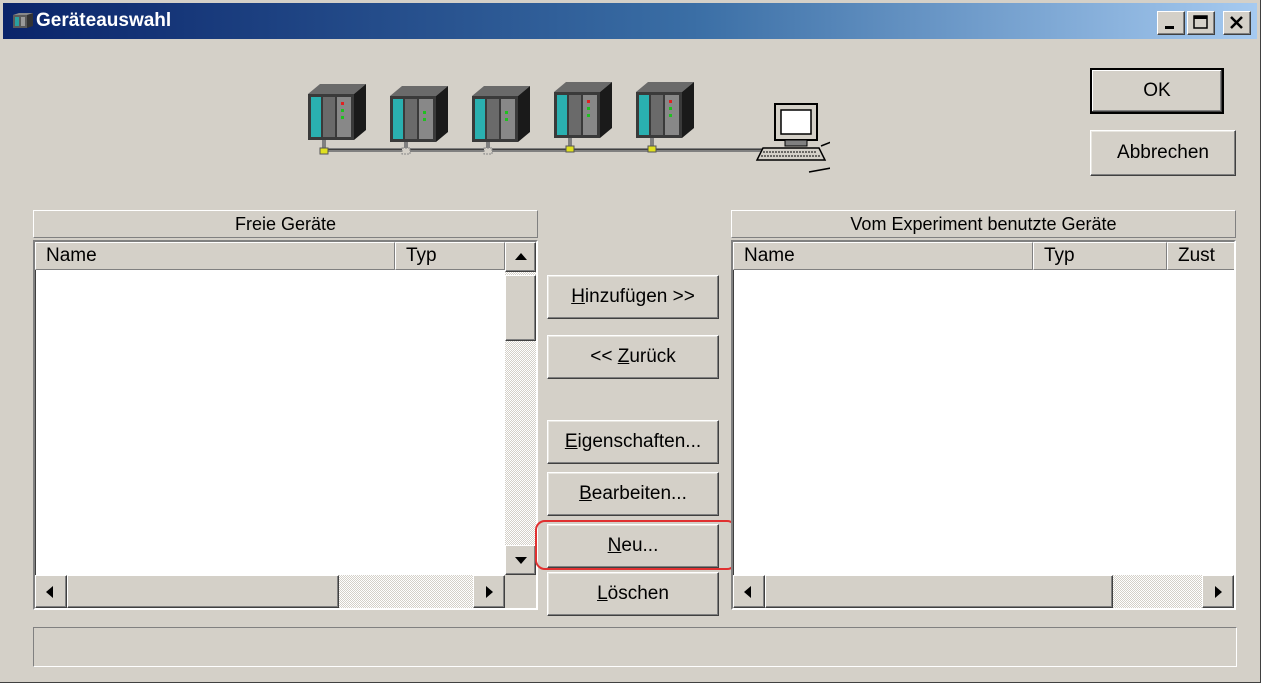 Image resolution: width=1261 pixels, height=683 pixels. I want to click on status-bar, so click(635, 647).